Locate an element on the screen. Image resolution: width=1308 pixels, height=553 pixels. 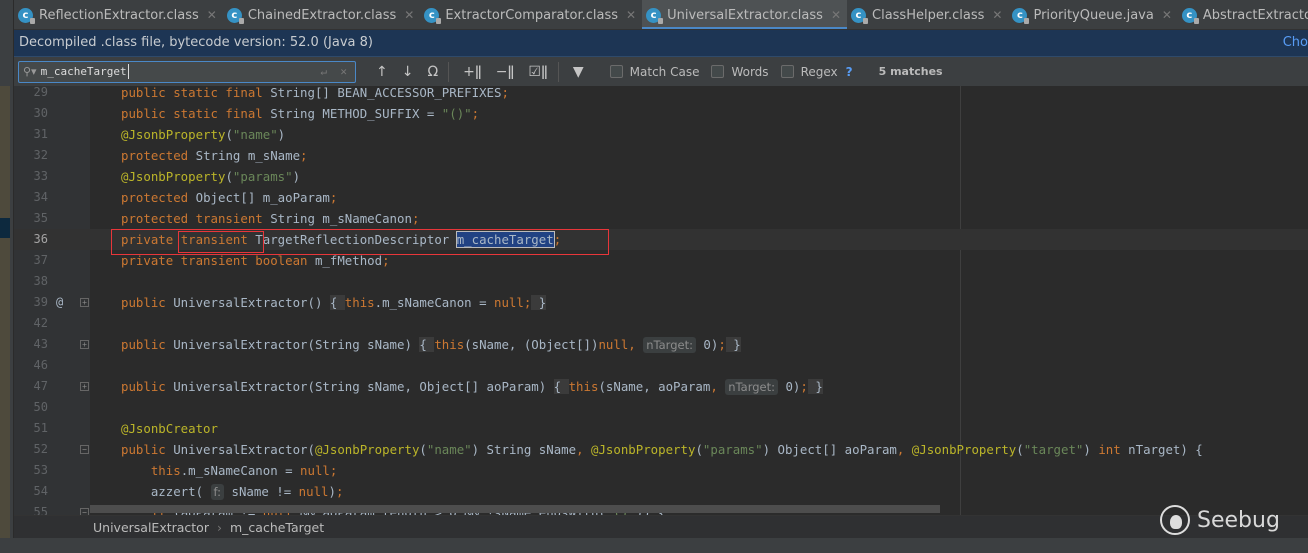
watermark-text: Seebug is located at coordinates (1238, 520).